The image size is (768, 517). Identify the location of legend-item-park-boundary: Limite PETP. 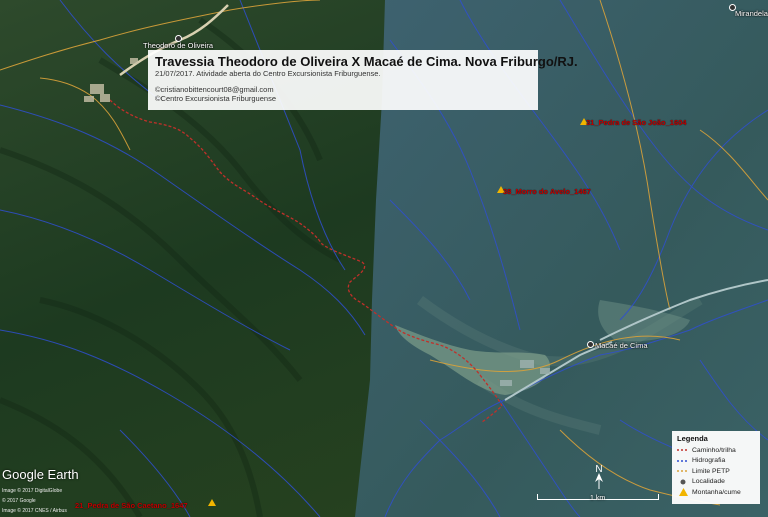
(716, 471).